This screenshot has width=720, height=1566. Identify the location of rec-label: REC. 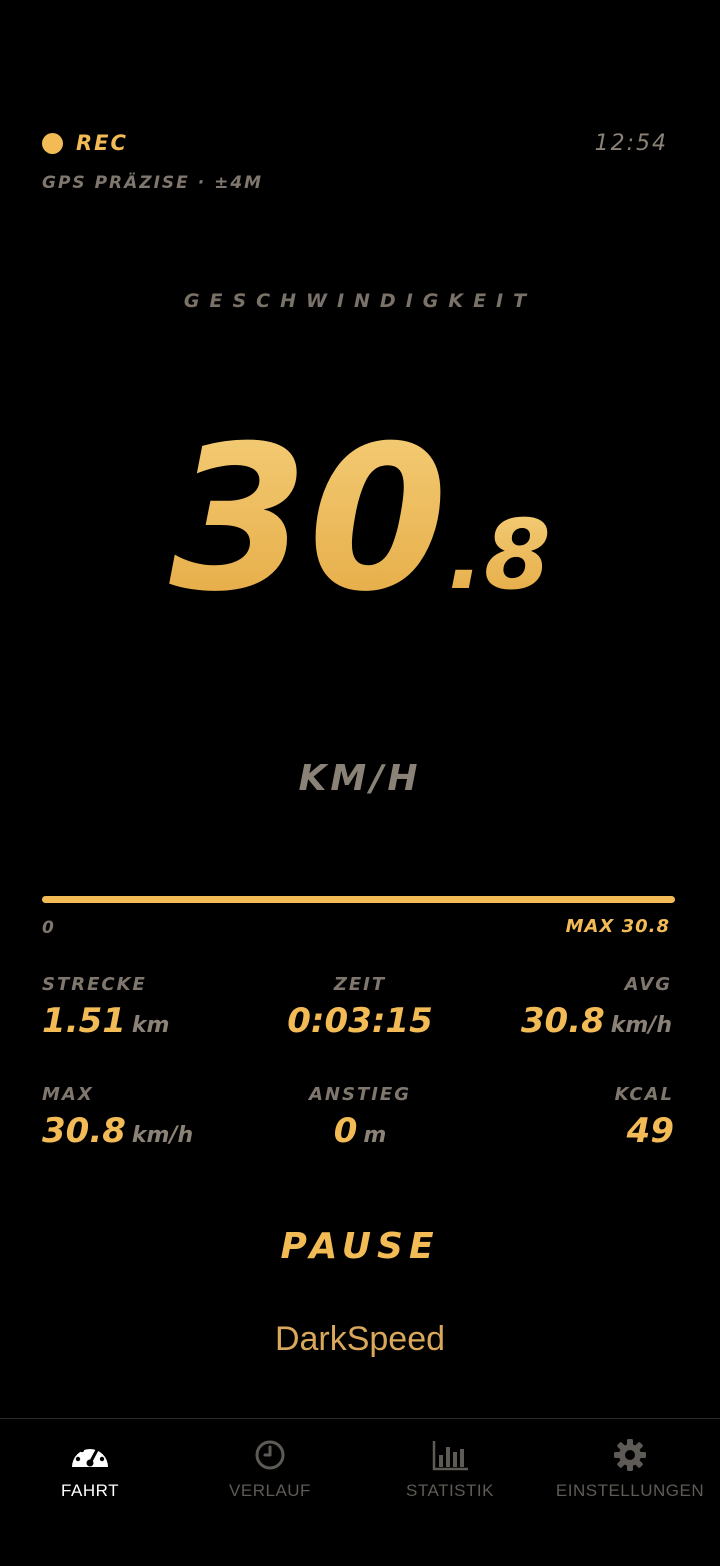
(102, 143).